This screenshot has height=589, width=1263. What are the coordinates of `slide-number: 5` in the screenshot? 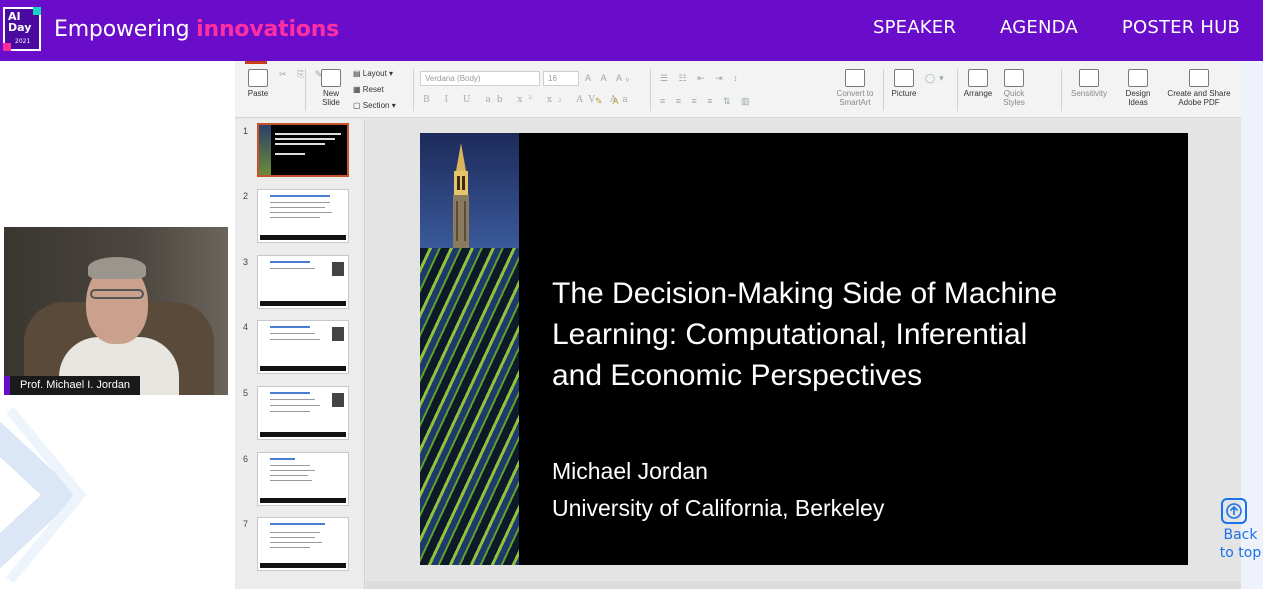 It's located at (246, 393).